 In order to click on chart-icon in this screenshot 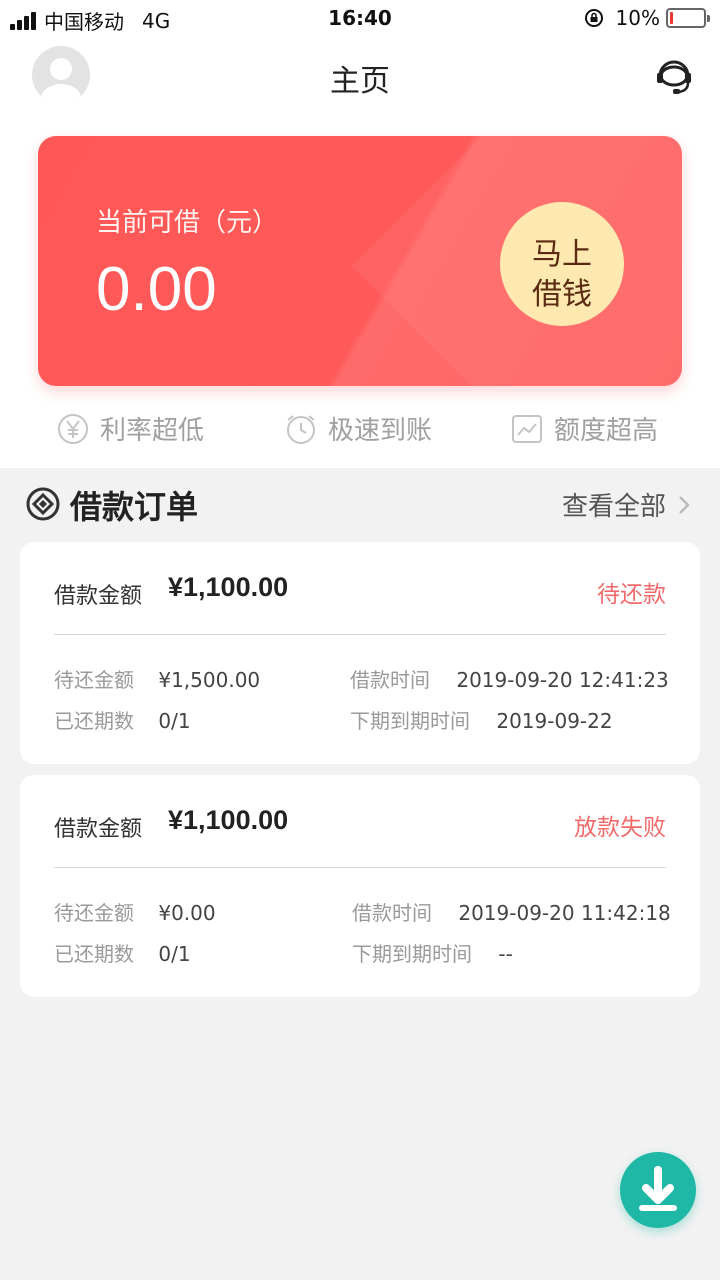, I will do `click(527, 428)`.